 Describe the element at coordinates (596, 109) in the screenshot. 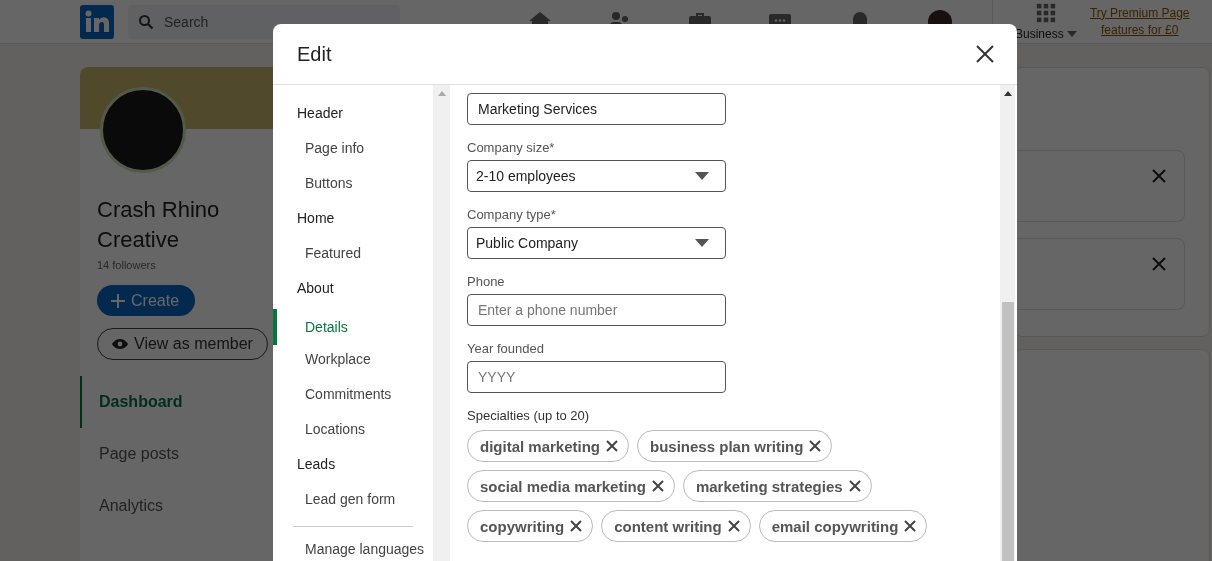

I see `text-input-field: Marketing Services` at that location.